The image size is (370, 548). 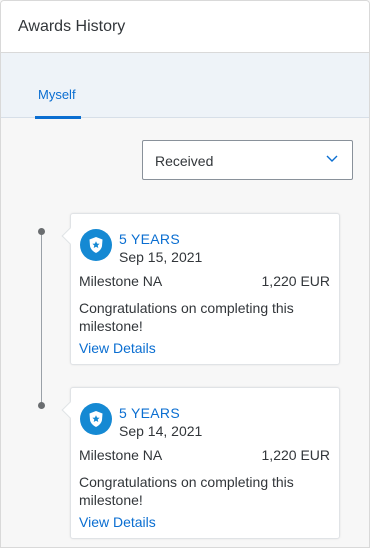 I want to click on chevron-down-icon, so click(x=332, y=158).